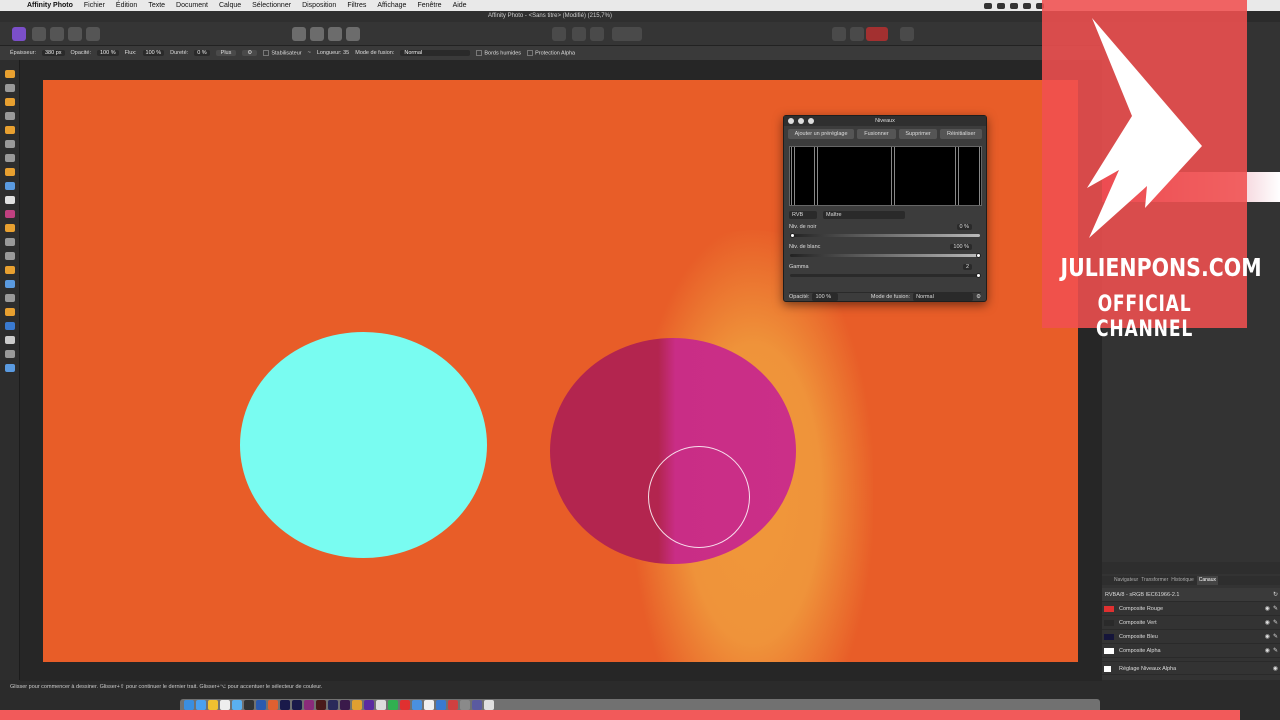  Describe the element at coordinates (53, 53) in the screenshot. I see `thickness-field: 380 px` at that location.